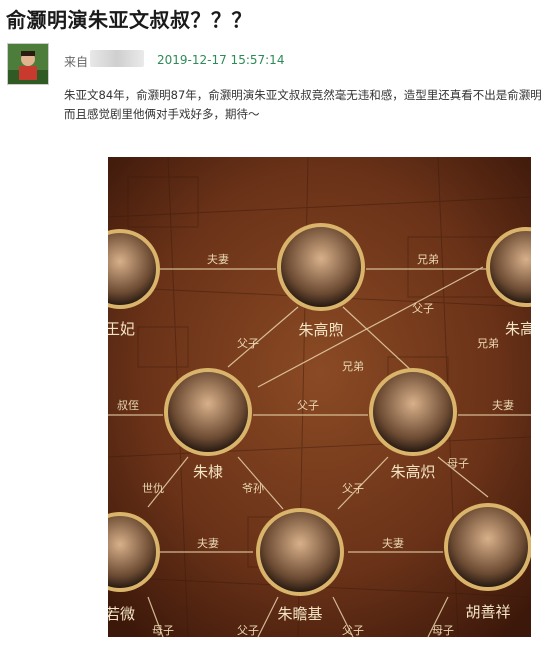 Image resolution: width=551 pixels, height=647 pixels. What do you see at coordinates (208, 412) in the screenshot?
I see `portrait-zhu-di` at bounding box center [208, 412].